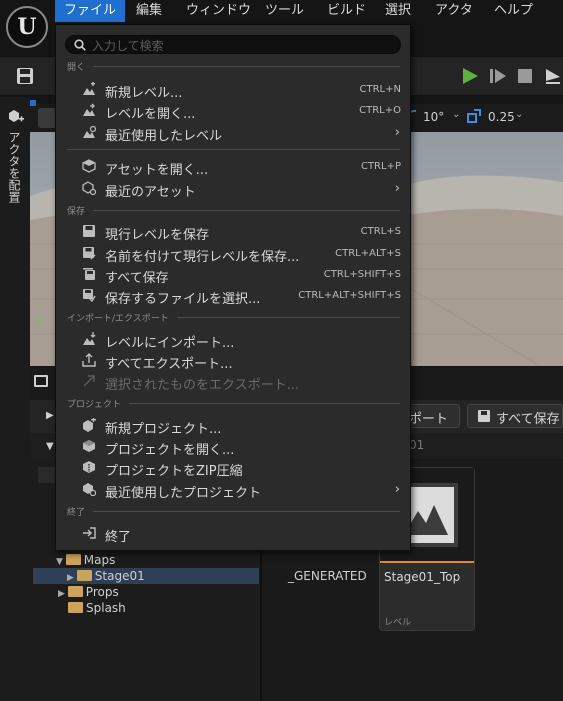 The height and width of the screenshot is (701, 563). I want to click on save-all-button: すべて保存, so click(515, 416).